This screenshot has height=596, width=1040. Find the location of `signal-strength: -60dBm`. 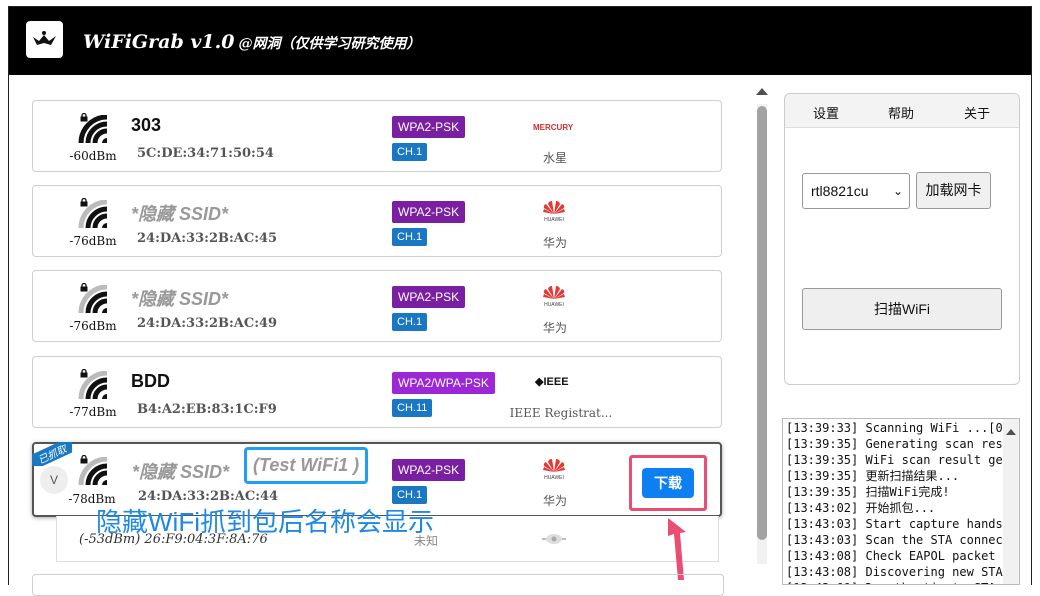

signal-strength: -60dBm is located at coordinates (93, 156).